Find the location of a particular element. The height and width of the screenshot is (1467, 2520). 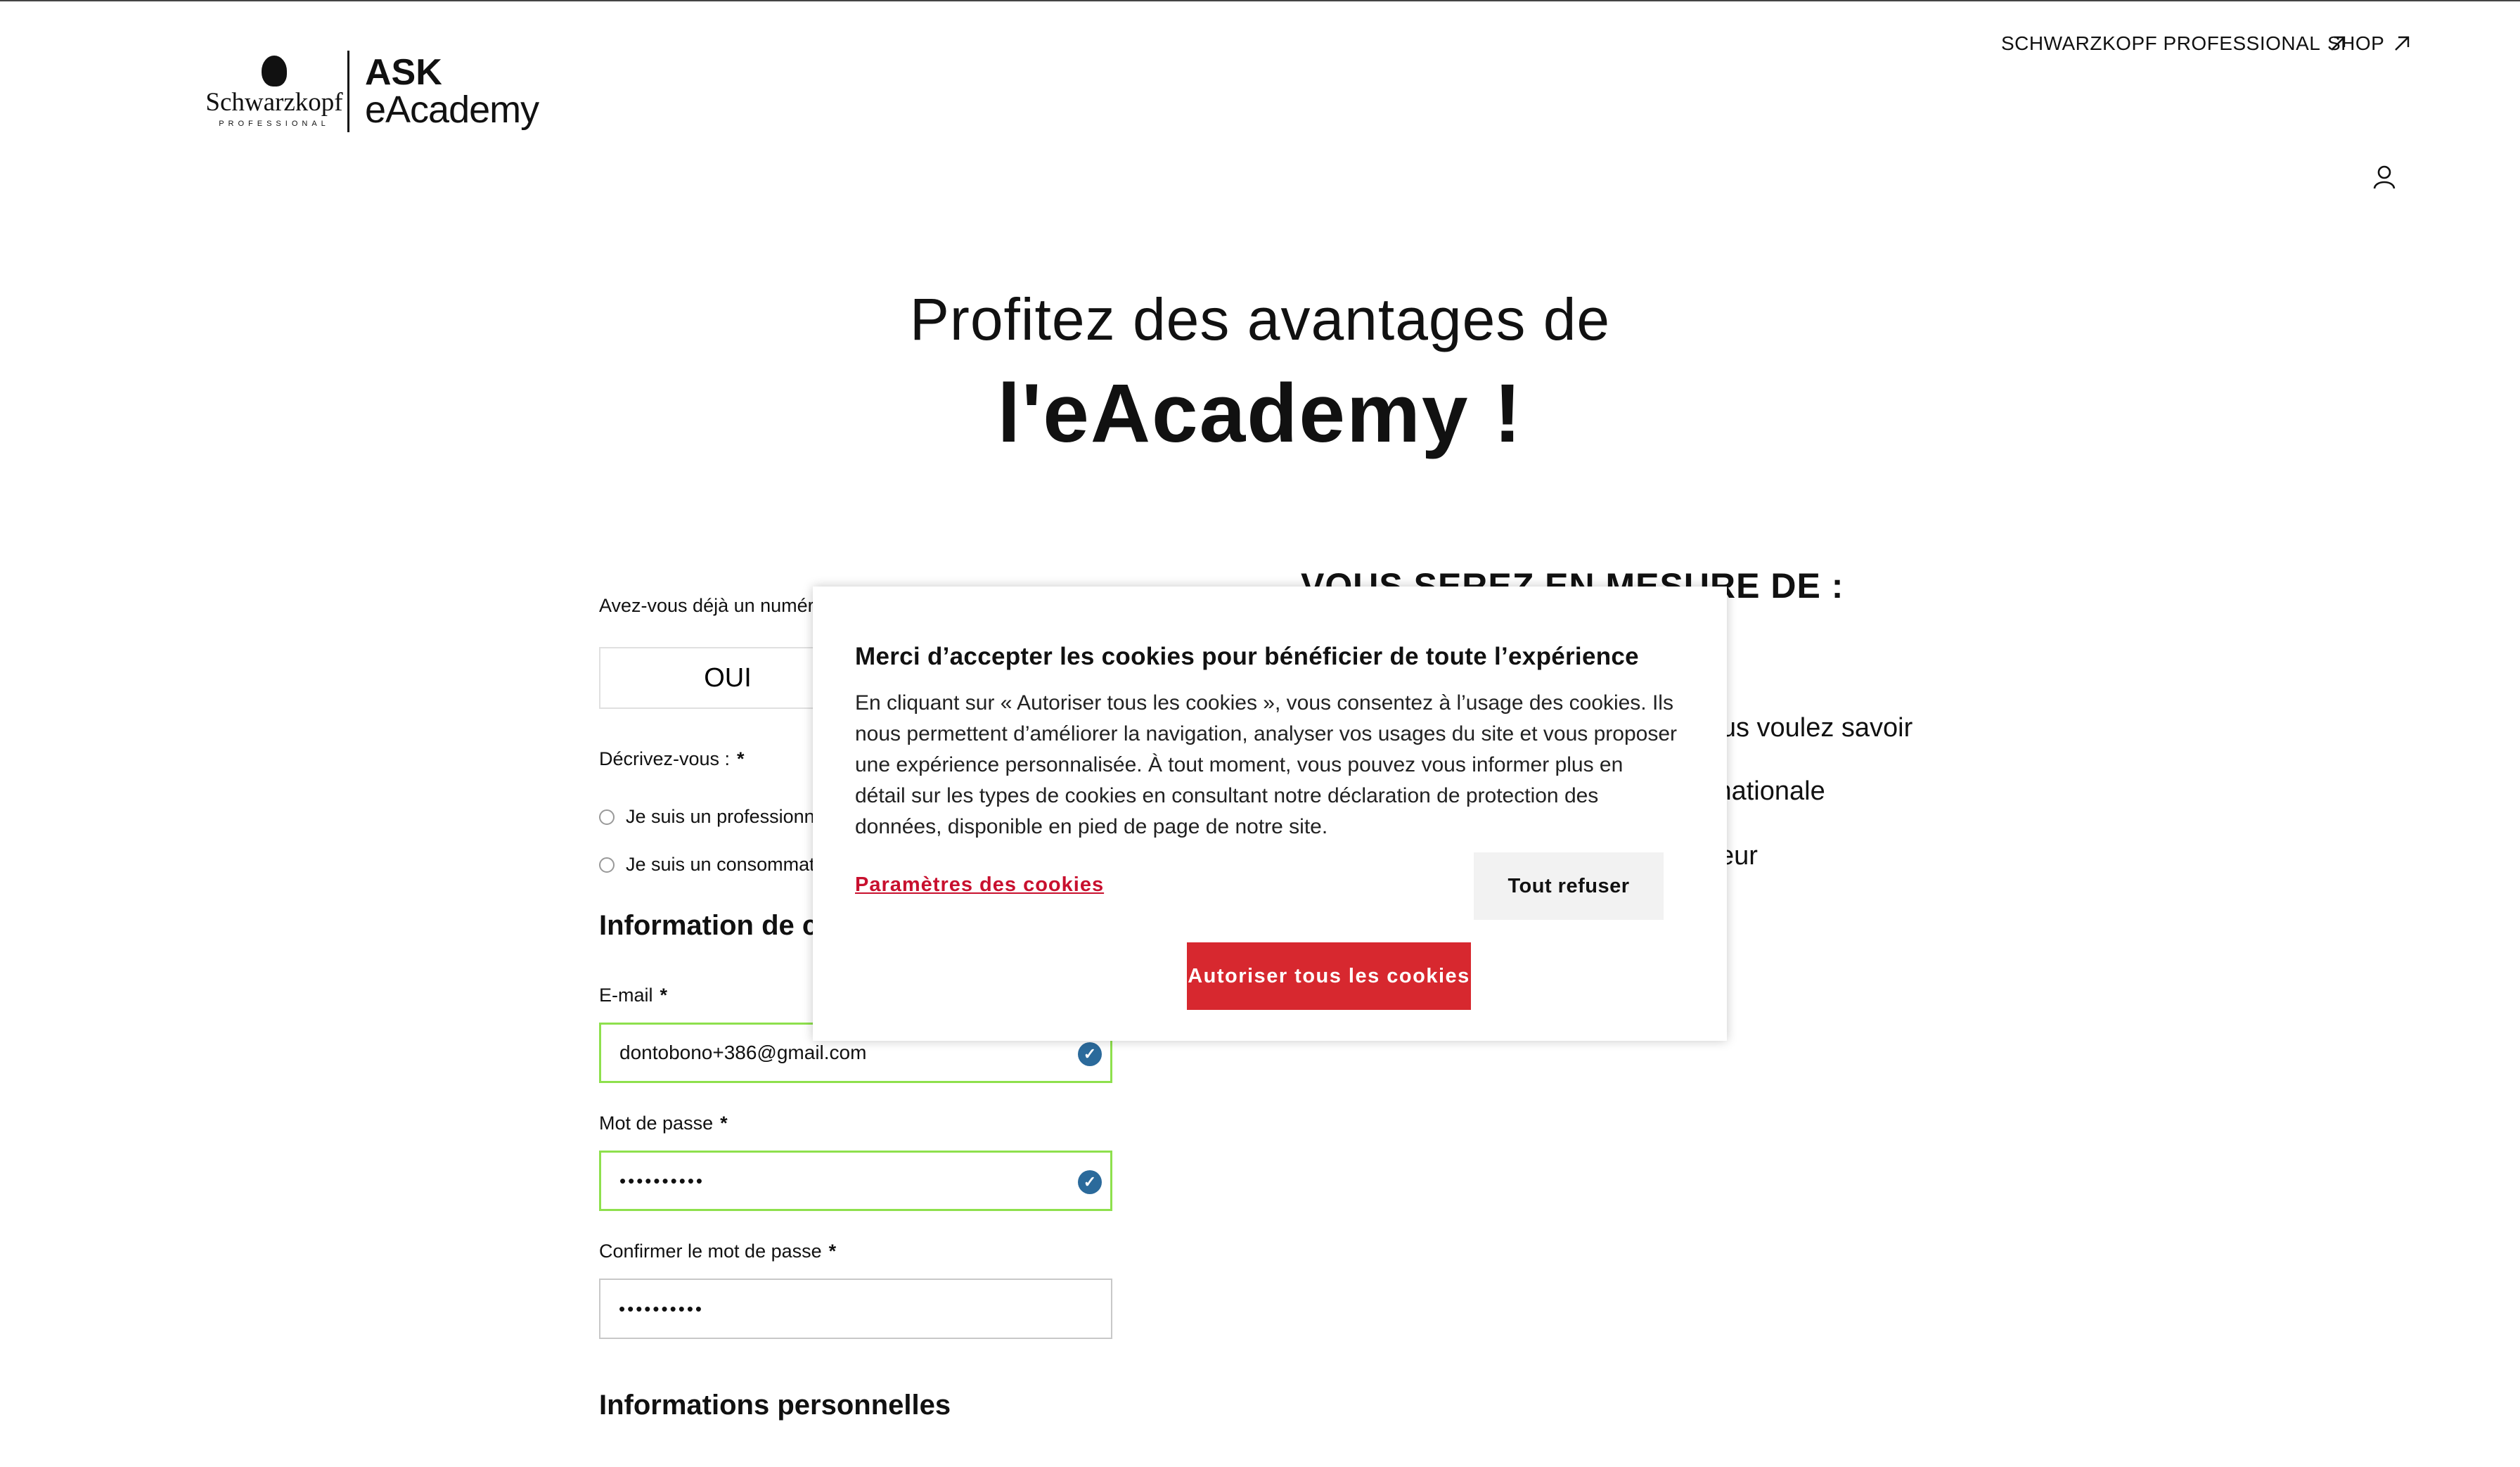

refuse-all-button: Tout refuser is located at coordinates (1569, 886).